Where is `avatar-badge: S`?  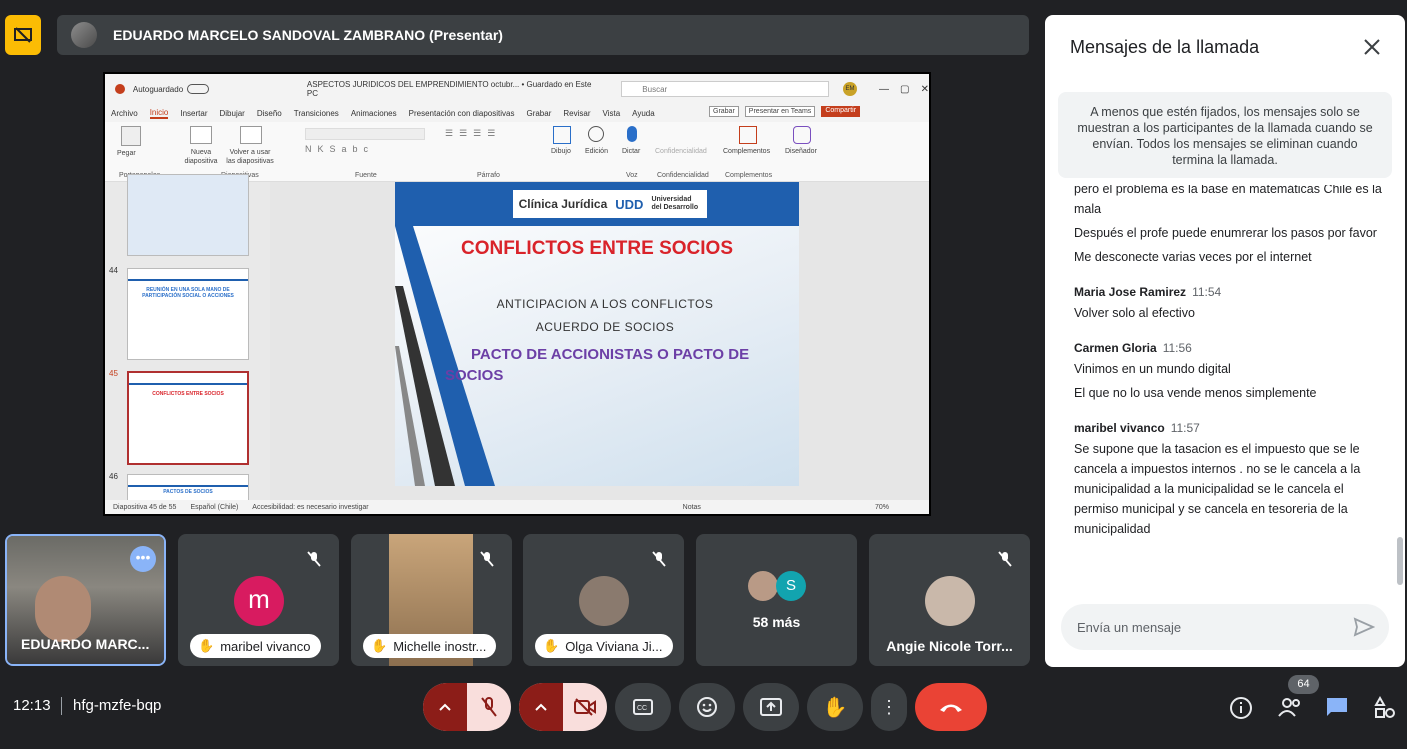
avatar-badge: S is located at coordinates (791, 586).